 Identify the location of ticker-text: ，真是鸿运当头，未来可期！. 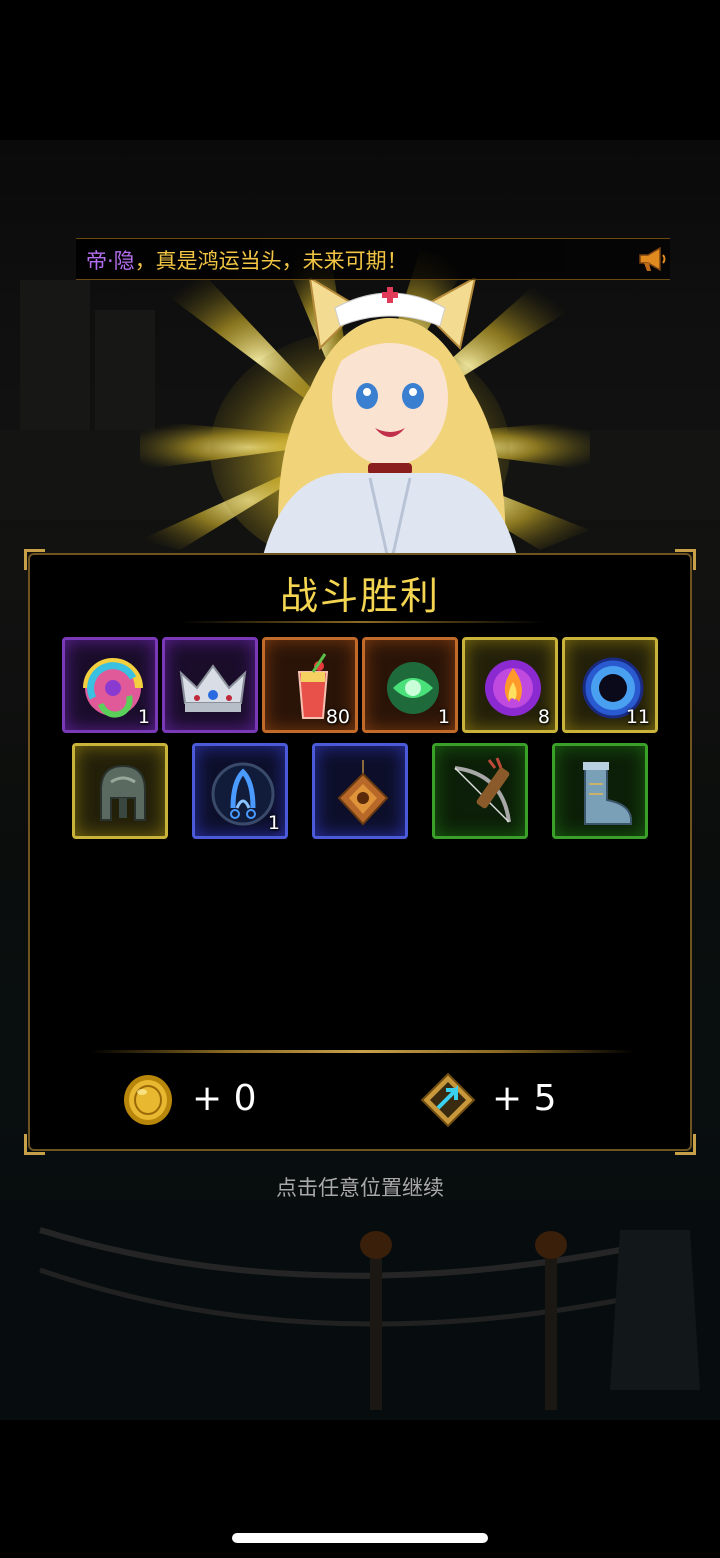
(271, 261).